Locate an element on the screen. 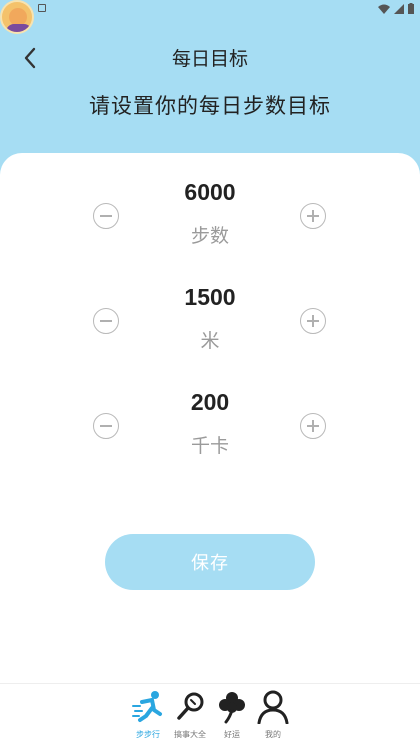  distance-unit: 米 is located at coordinates (210, 341).